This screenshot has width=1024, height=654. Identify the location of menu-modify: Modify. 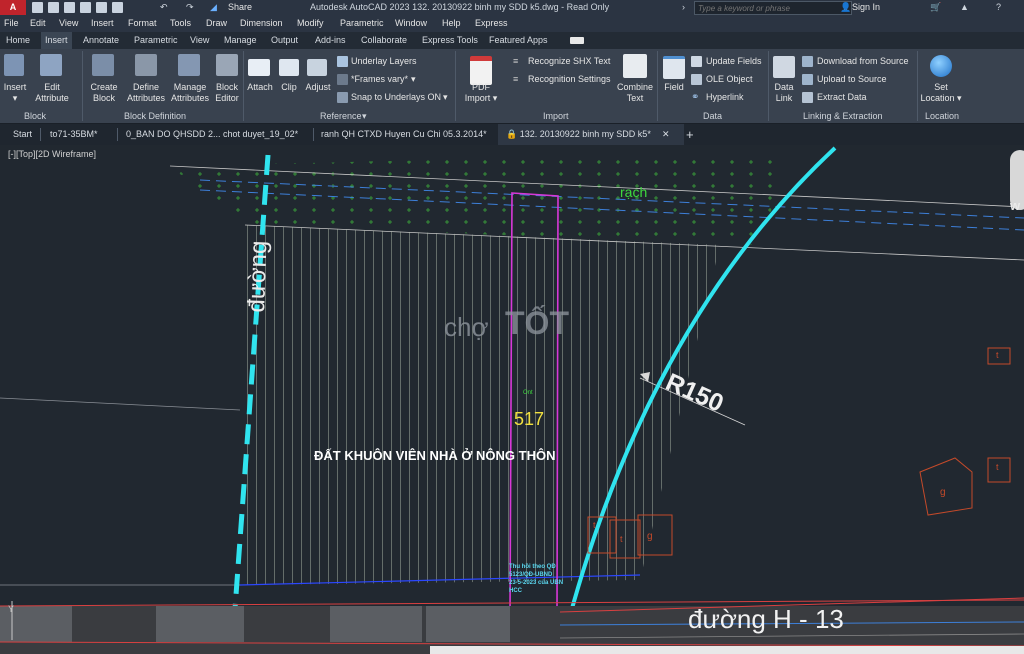
(310, 23).